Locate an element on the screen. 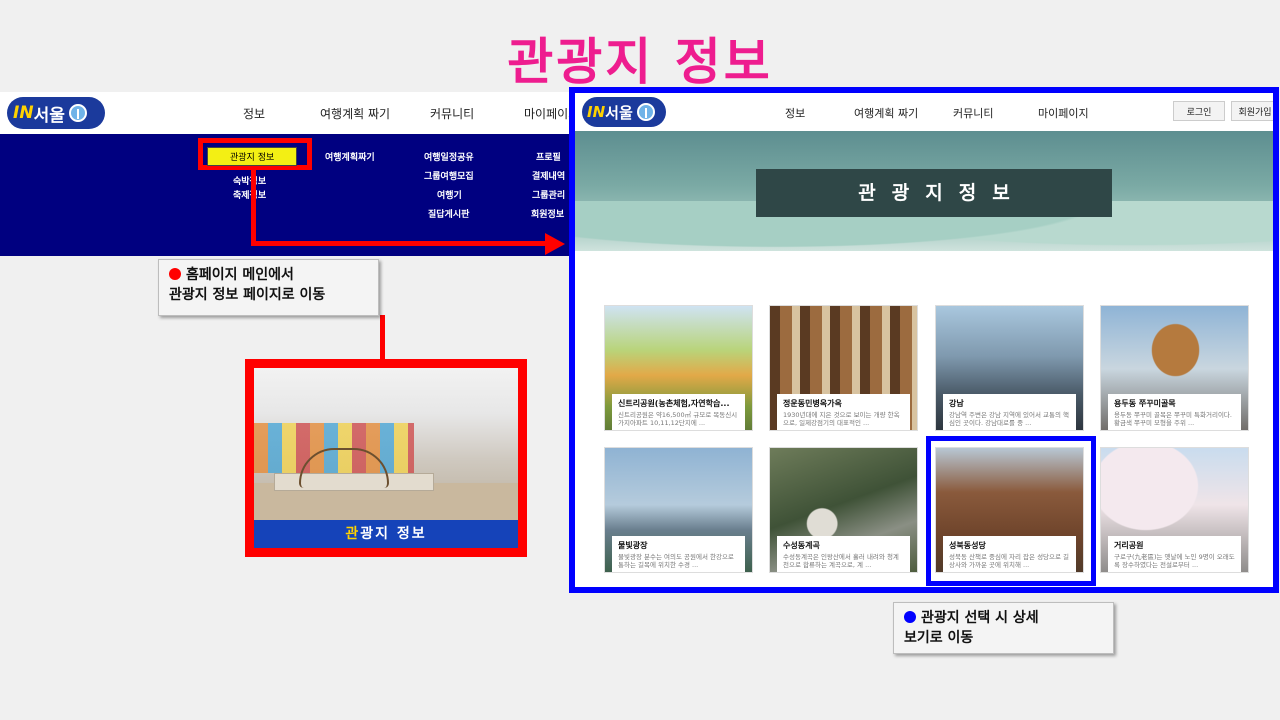 Image resolution: width=1280 pixels, height=720 pixels. menu-festival-info: 축제정보 is located at coordinates (249, 194).